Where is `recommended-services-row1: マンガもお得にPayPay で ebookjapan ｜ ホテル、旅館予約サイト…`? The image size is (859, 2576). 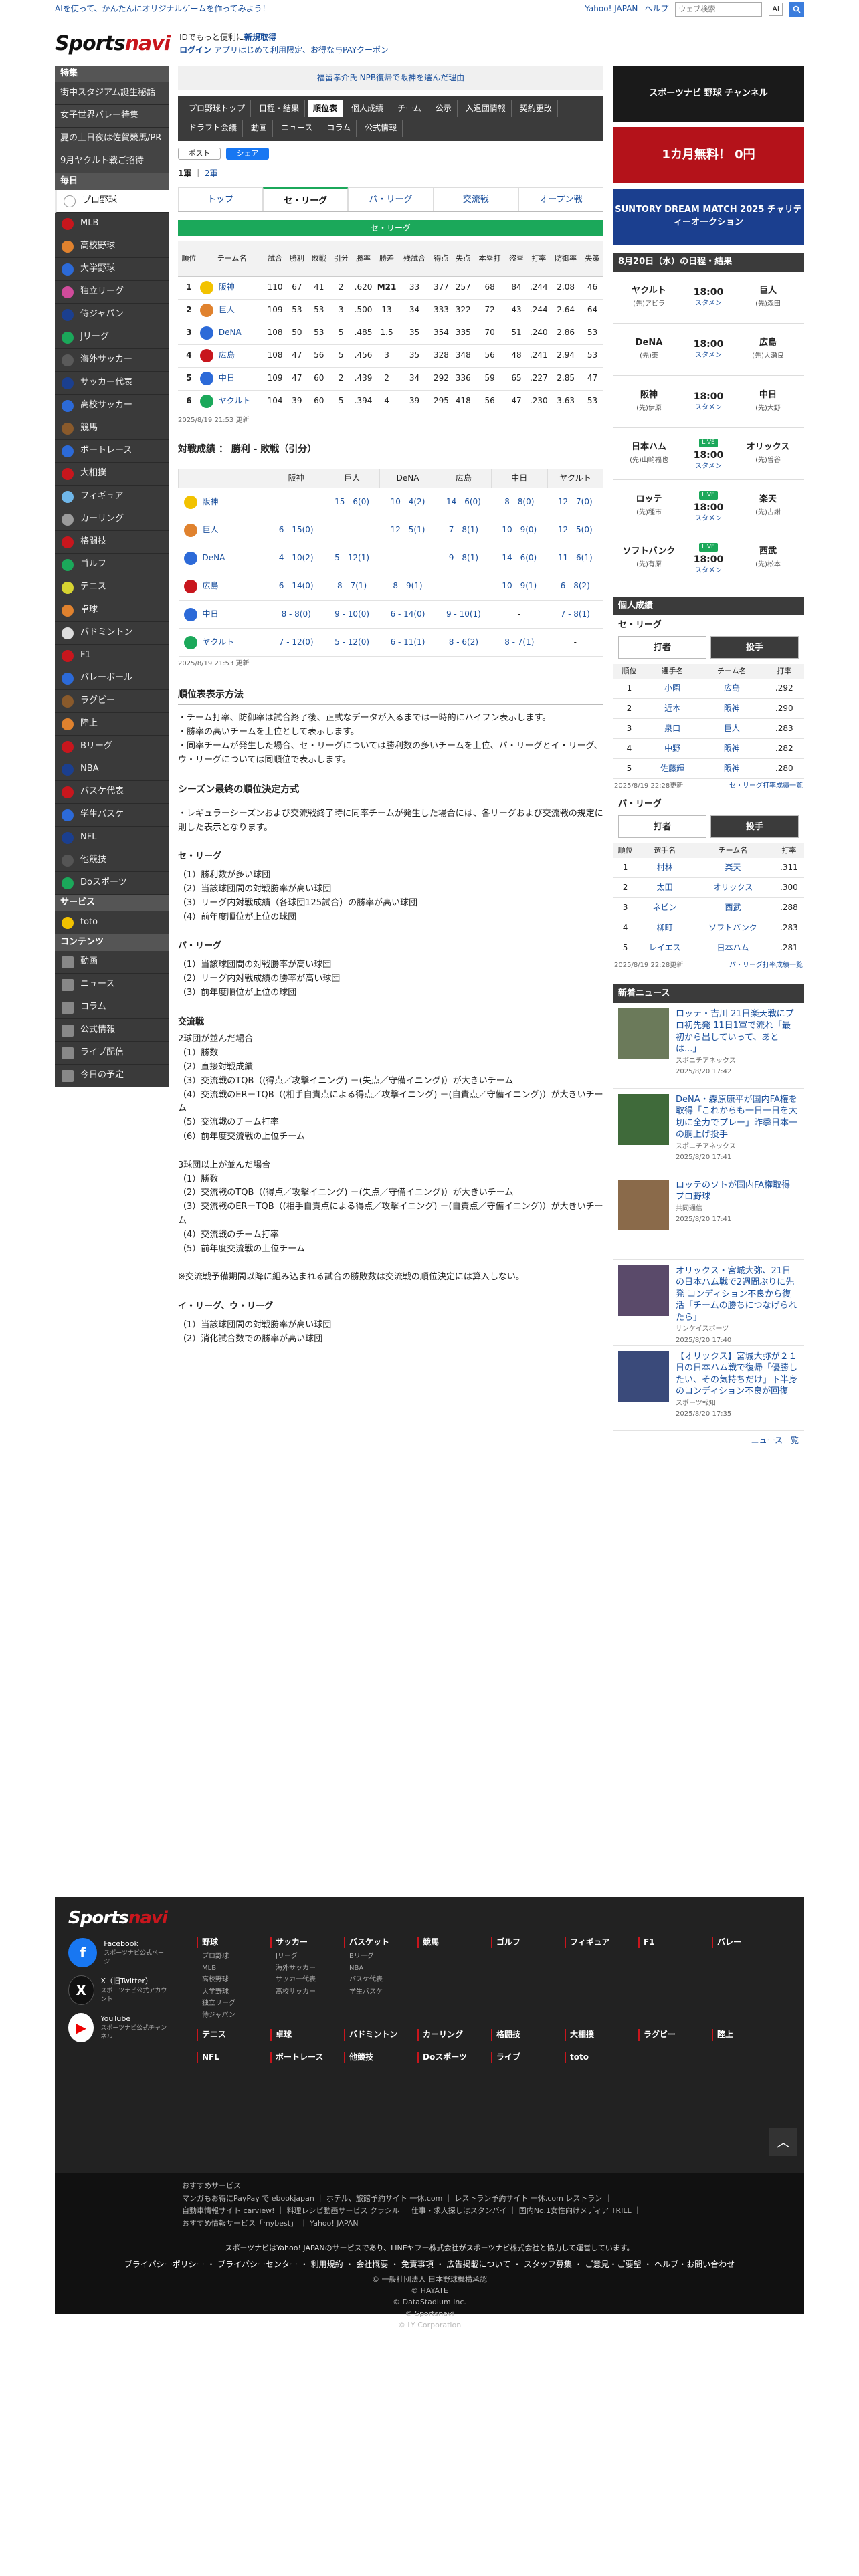
recommended-services-row1: マンガもお得にPayPay で ebookjapan ｜ ホテル、旅館予約サイト… is located at coordinates (429, 2199).